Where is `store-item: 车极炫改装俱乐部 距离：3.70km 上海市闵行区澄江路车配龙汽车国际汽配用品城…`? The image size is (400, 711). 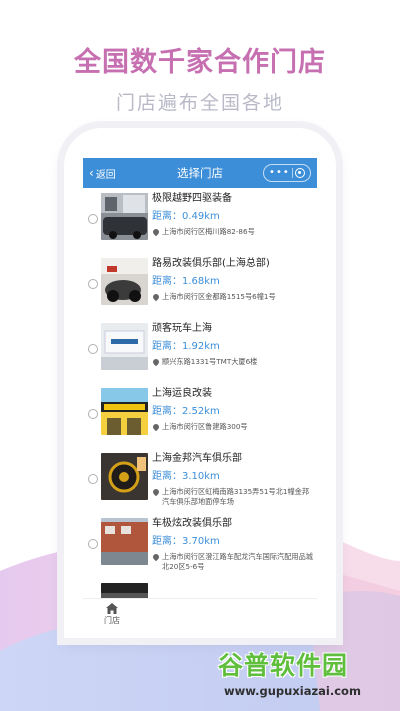 store-item: 车极炫改装俱乐部 距离：3.70km 上海市闵行区澄江路车配龙汽车国际汽配用品城… is located at coordinates (200, 545).